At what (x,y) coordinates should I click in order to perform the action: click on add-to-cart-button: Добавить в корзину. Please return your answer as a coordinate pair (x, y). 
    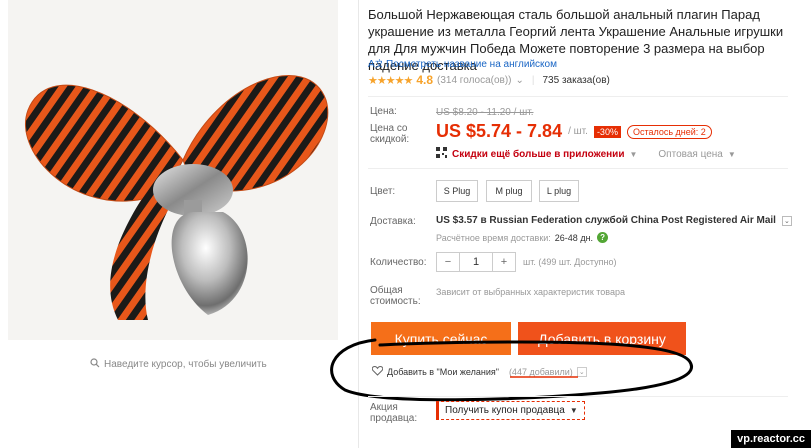
    Looking at the image, I should click on (602, 338).